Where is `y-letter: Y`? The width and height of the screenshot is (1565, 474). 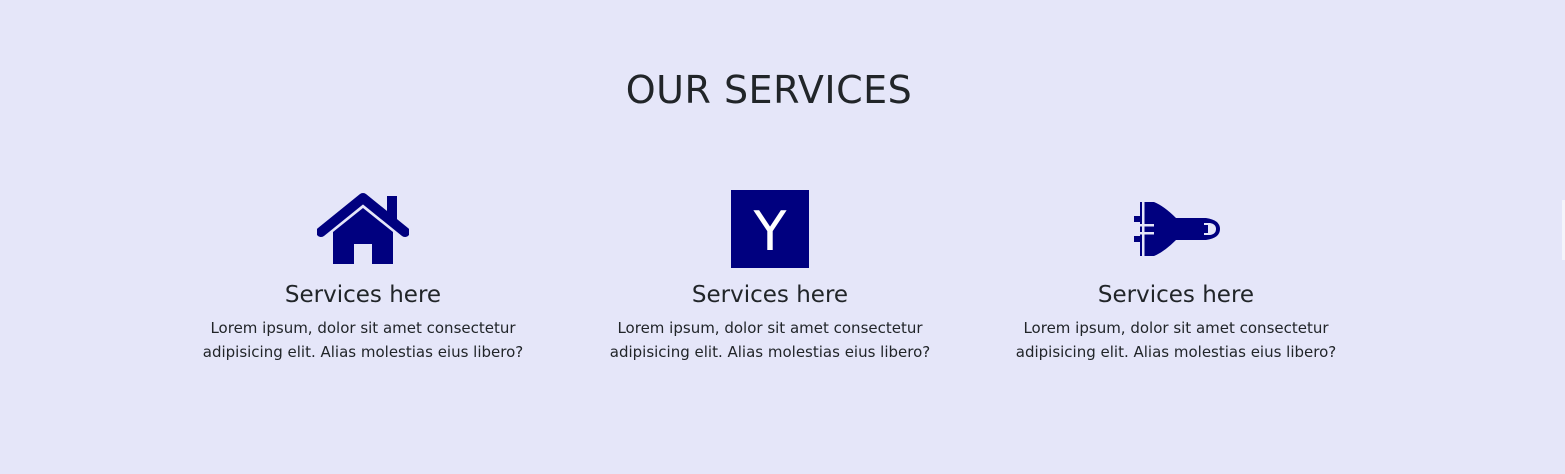
y-letter: Y is located at coordinates (770, 231).